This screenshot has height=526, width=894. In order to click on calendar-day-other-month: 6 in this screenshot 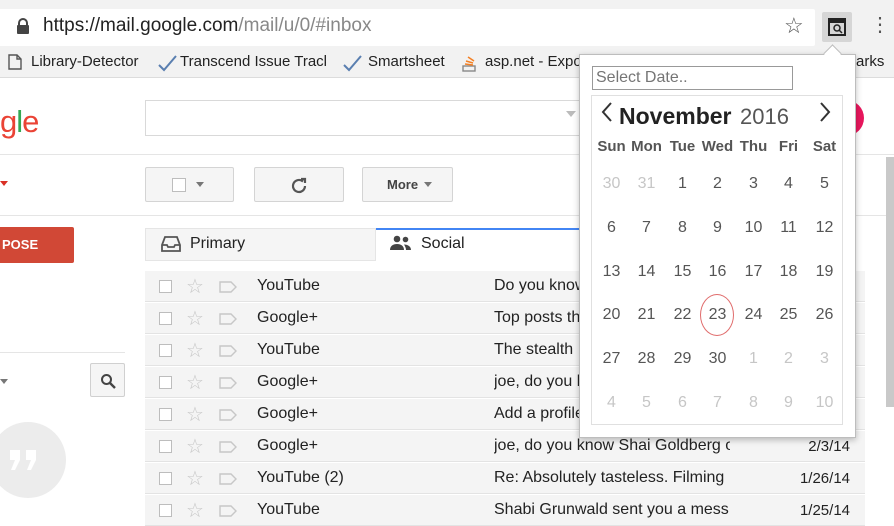, I will do `click(682, 403)`.